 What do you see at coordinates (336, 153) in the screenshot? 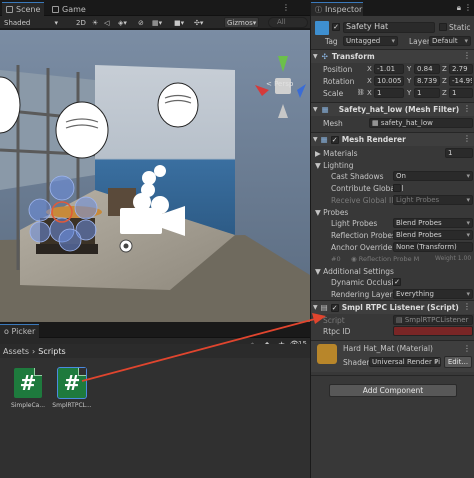
I see `materials-foldout: ▶ Materials` at bounding box center [336, 153].